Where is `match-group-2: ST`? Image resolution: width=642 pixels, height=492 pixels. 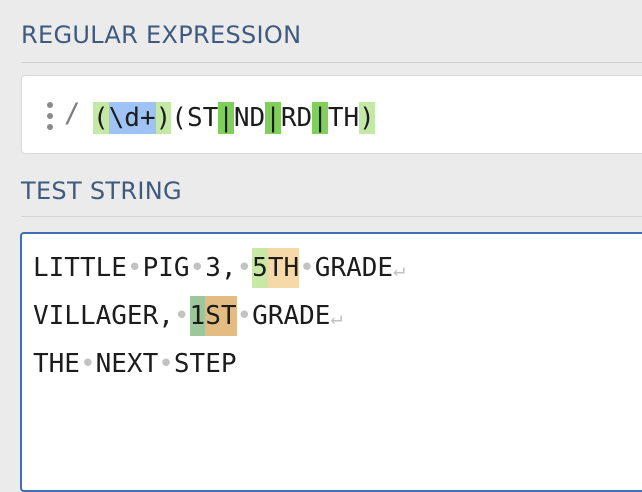
match-group-2: ST is located at coordinates (221, 316).